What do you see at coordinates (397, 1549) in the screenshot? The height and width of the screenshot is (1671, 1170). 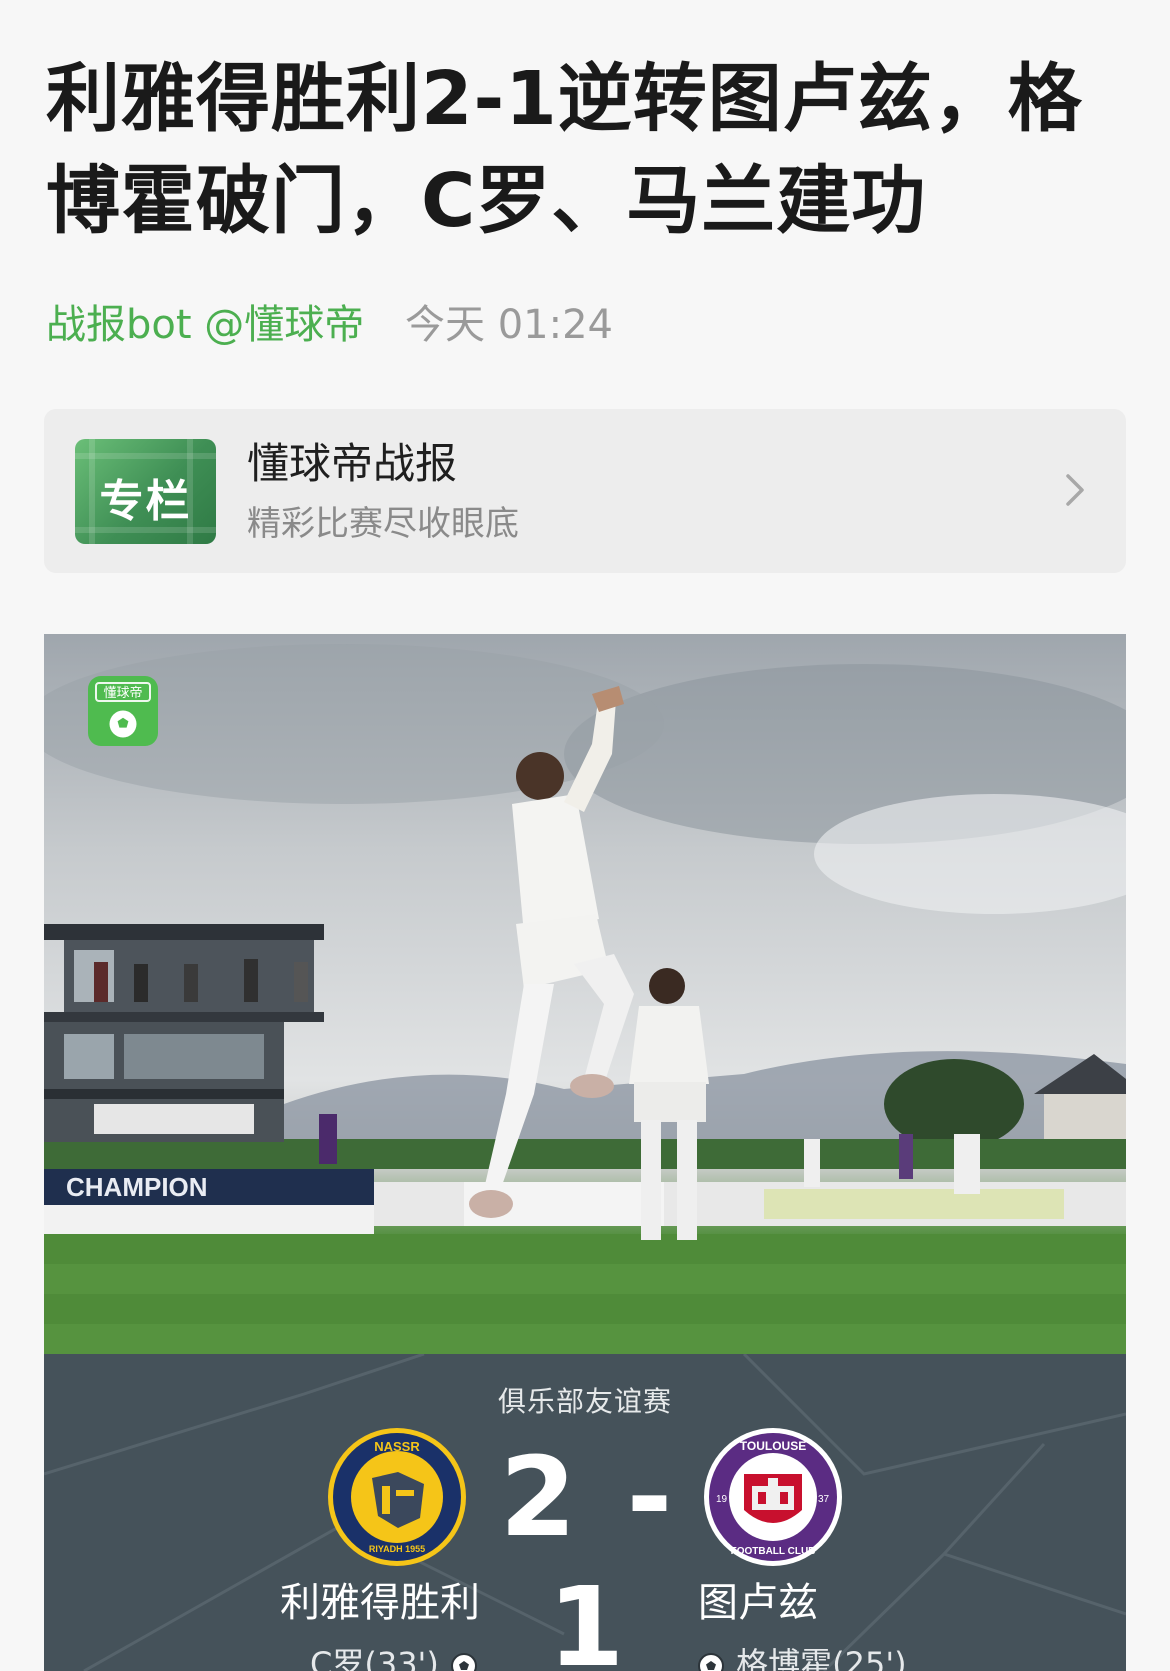 I see `svg-text: RIYADH 1955` at bounding box center [397, 1549].